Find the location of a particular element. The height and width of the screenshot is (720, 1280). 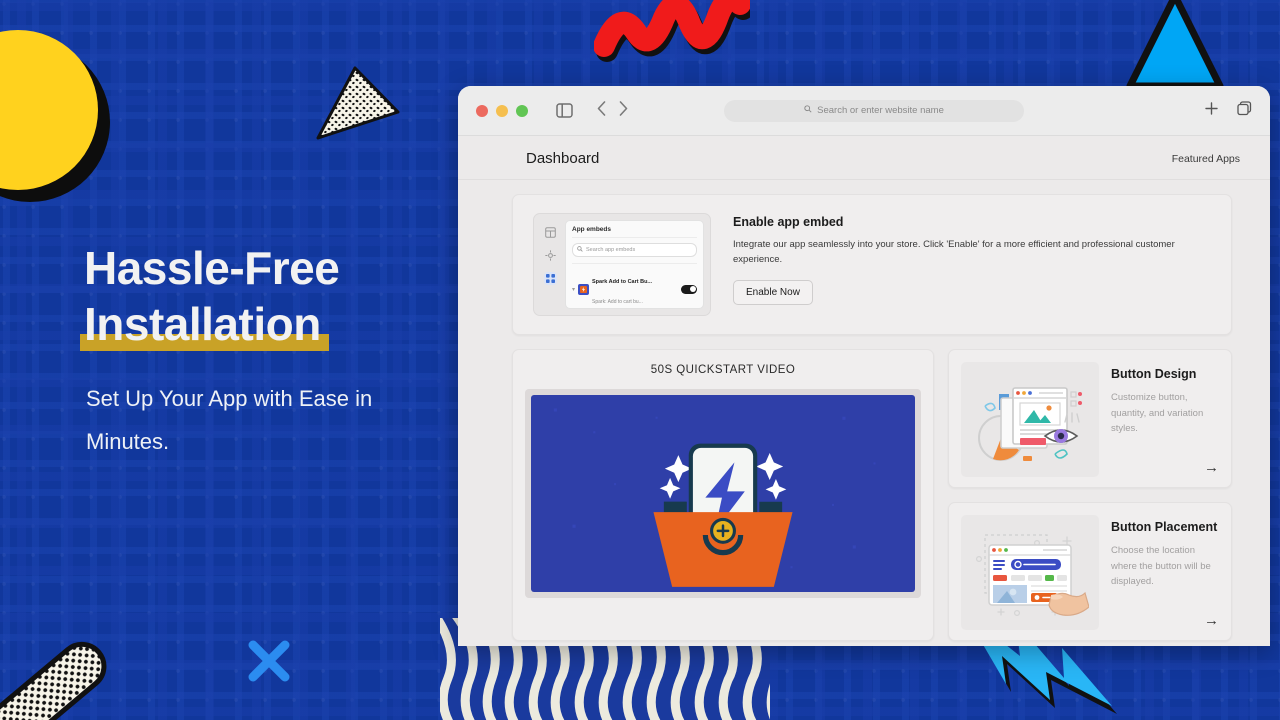

hero-title: Hassle-Free Installation is located at coordinates (262, 296).